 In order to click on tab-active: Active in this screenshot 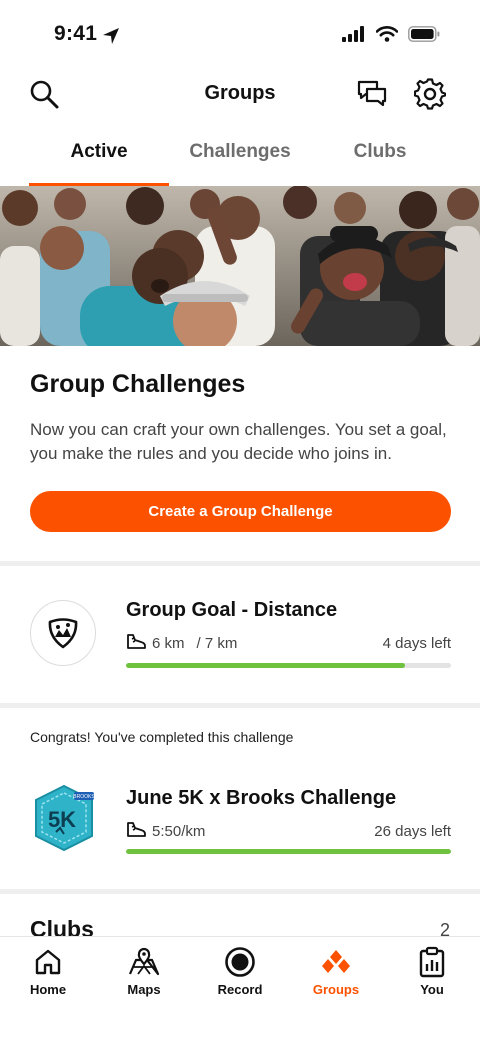, I will do `click(99, 156)`.